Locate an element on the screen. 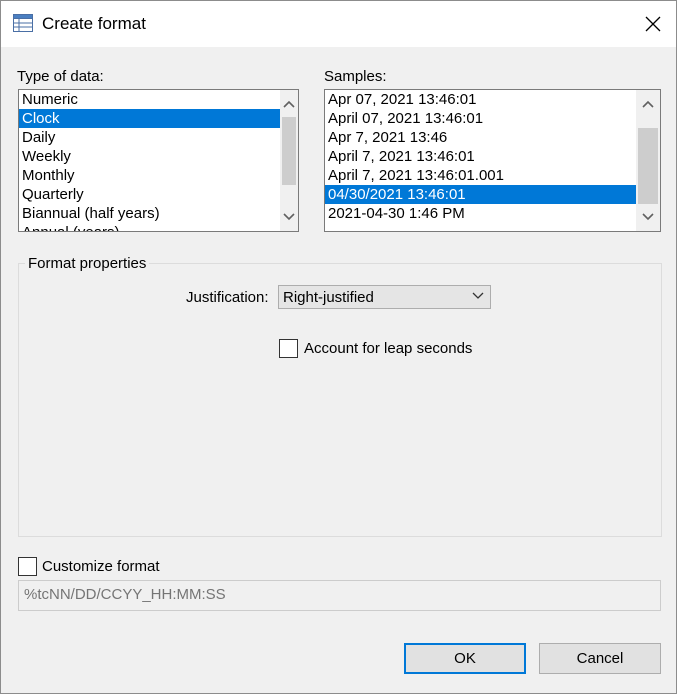 This screenshot has height=694, width=677. justification-label: Justification: is located at coordinates (227, 297).